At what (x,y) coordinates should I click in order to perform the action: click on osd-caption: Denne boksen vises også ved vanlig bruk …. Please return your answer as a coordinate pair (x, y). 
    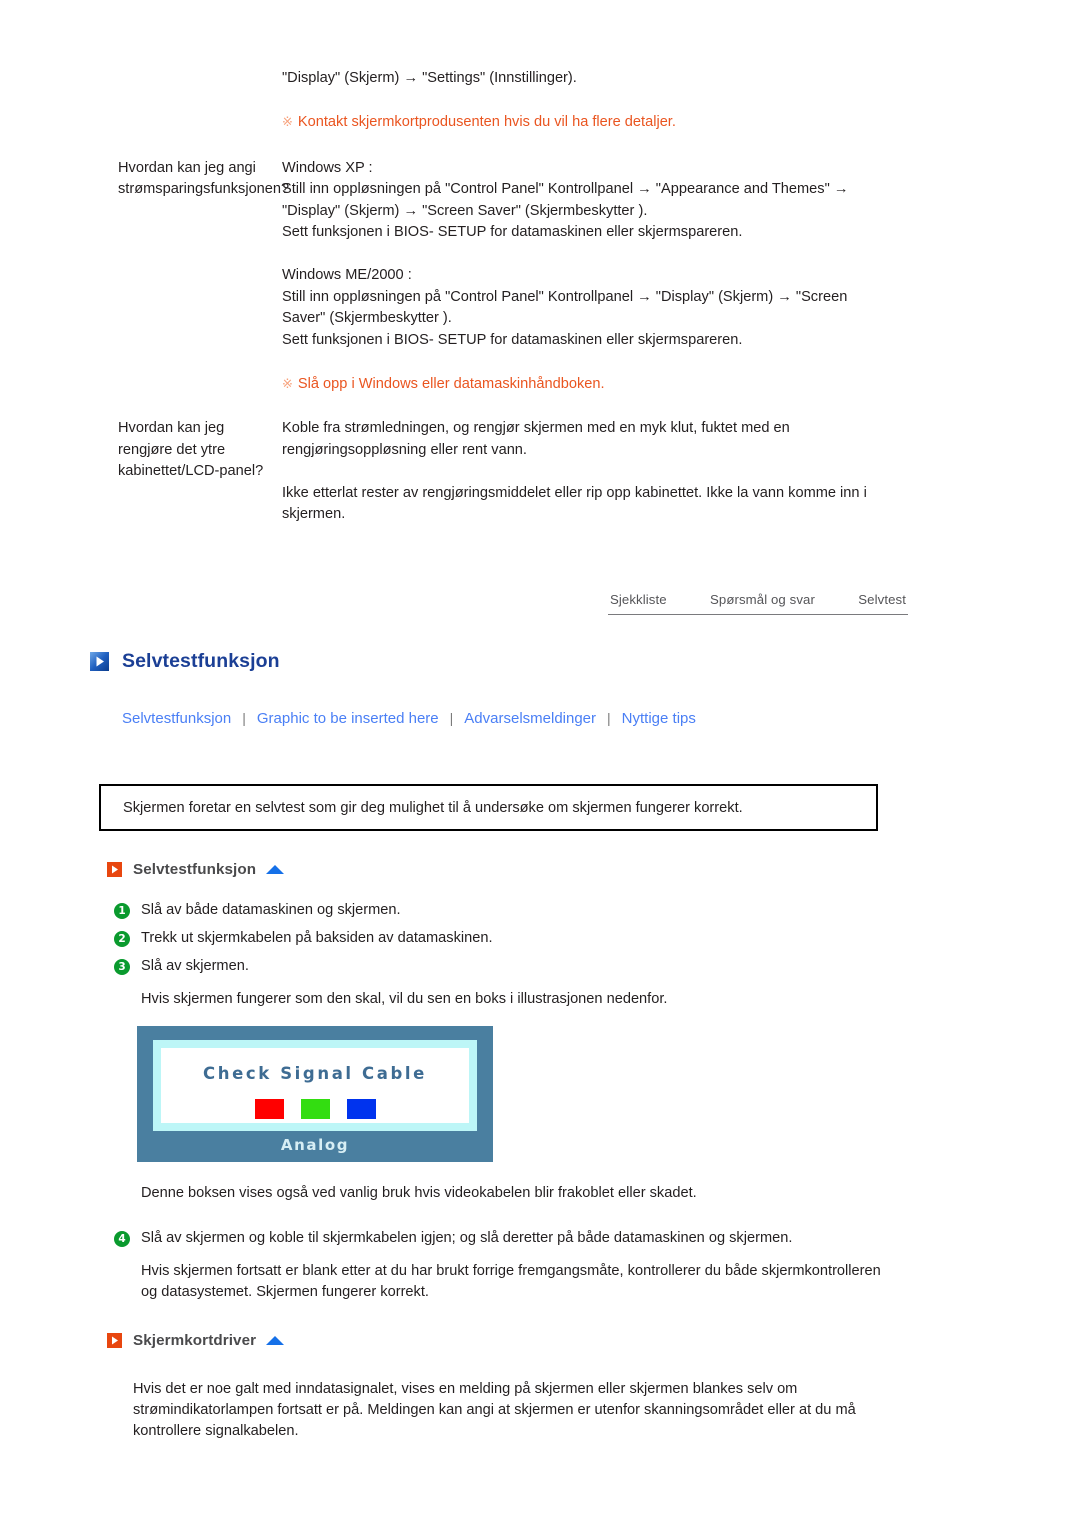
    Looking at the image, I should click on (419, 1193).